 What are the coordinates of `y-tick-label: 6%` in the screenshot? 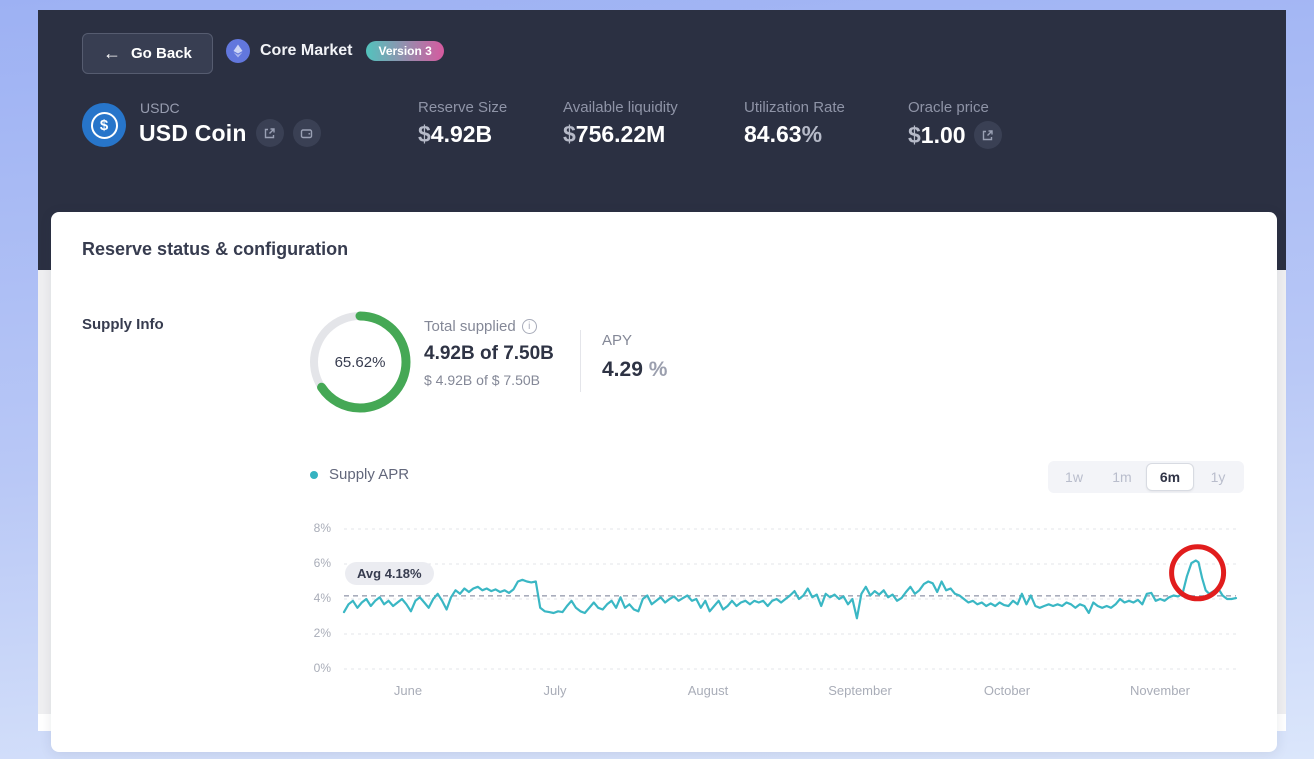 It's located at (322, 563).